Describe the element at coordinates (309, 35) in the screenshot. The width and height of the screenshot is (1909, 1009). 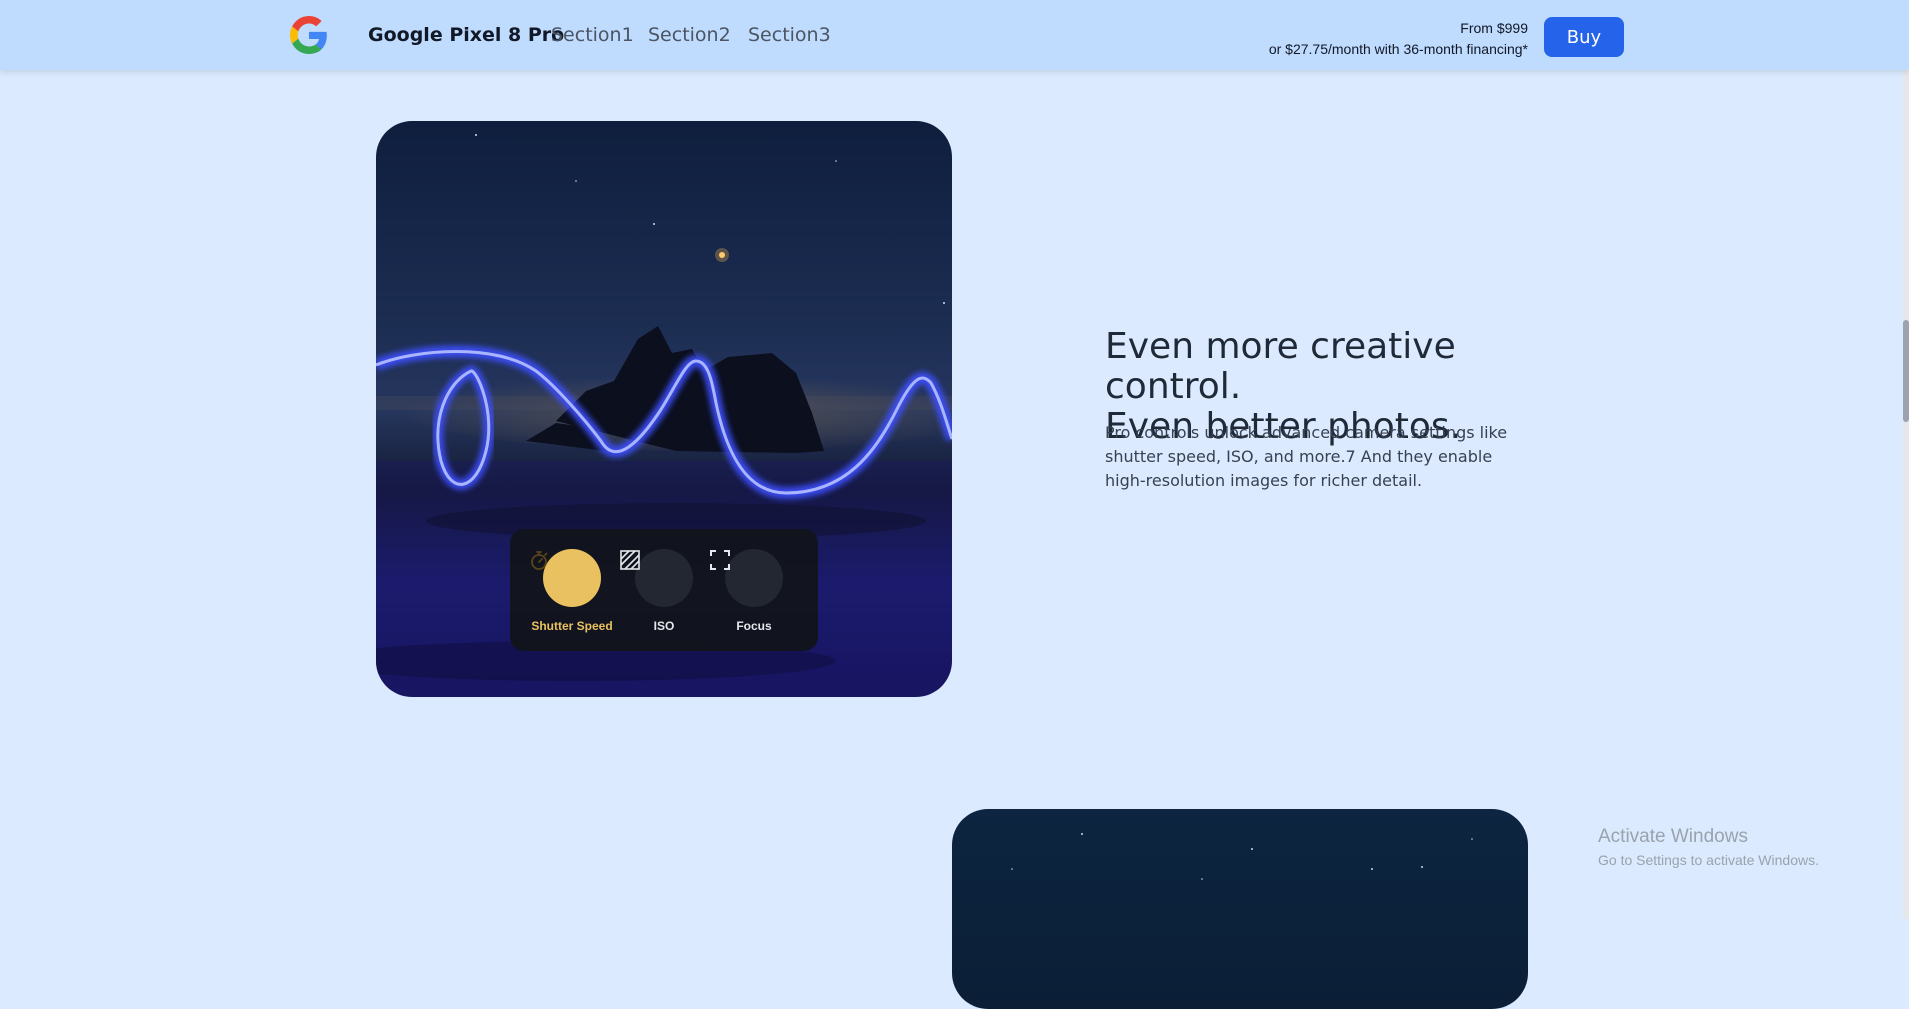
I see `google-logo-icon` at that location.